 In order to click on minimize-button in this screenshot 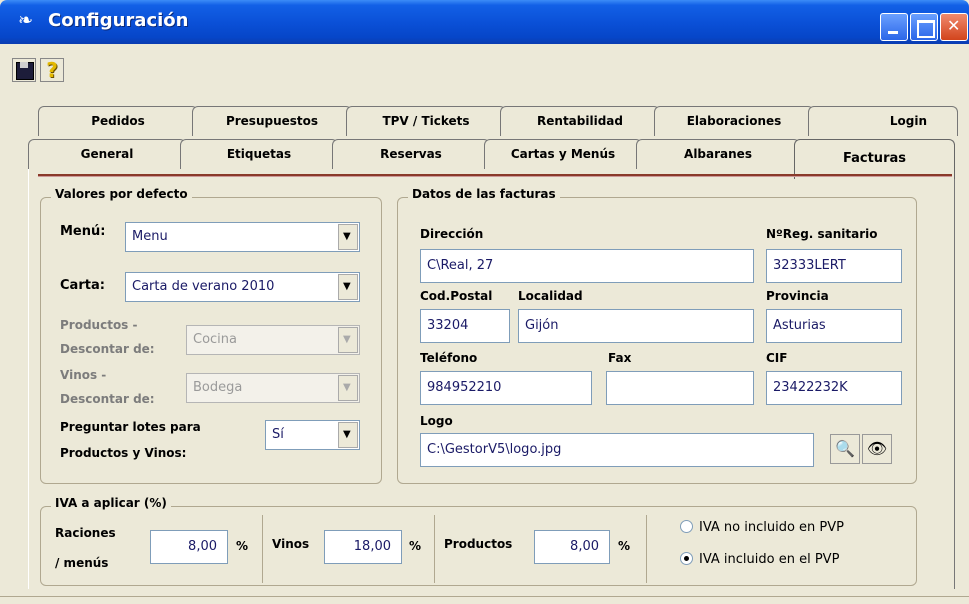, I will do `click(894, 27)`.